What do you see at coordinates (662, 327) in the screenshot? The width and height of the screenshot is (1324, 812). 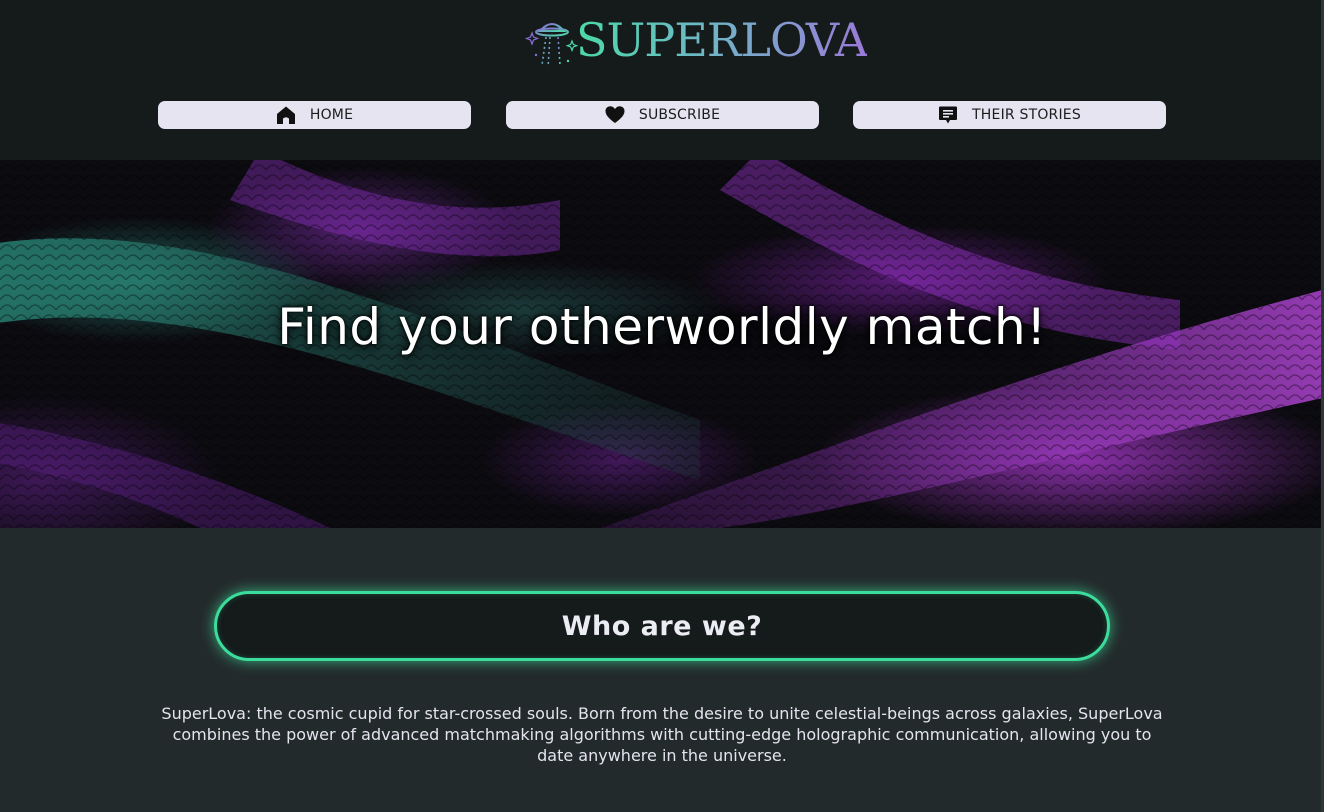 I see `hero-title: Find your otherworldly match!` at bounding box center [662, 327].